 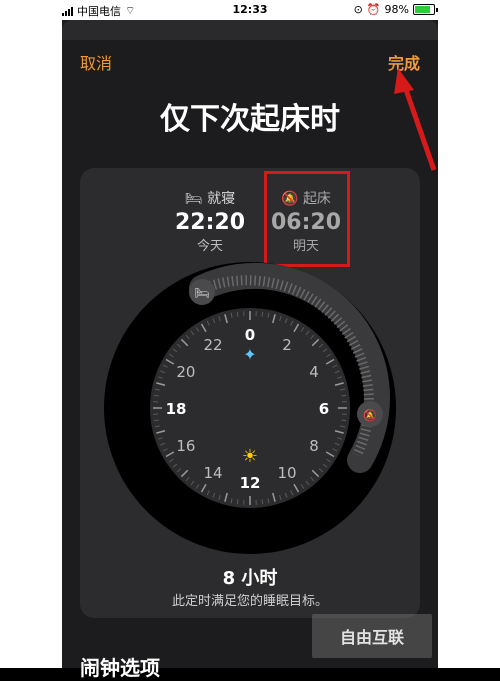 What do you see at coordinates (250, 599) in the screenshot?
I see `sleep-goal-message: 此定时满足您的睡眠目标。` at bounding box center [250, 599].